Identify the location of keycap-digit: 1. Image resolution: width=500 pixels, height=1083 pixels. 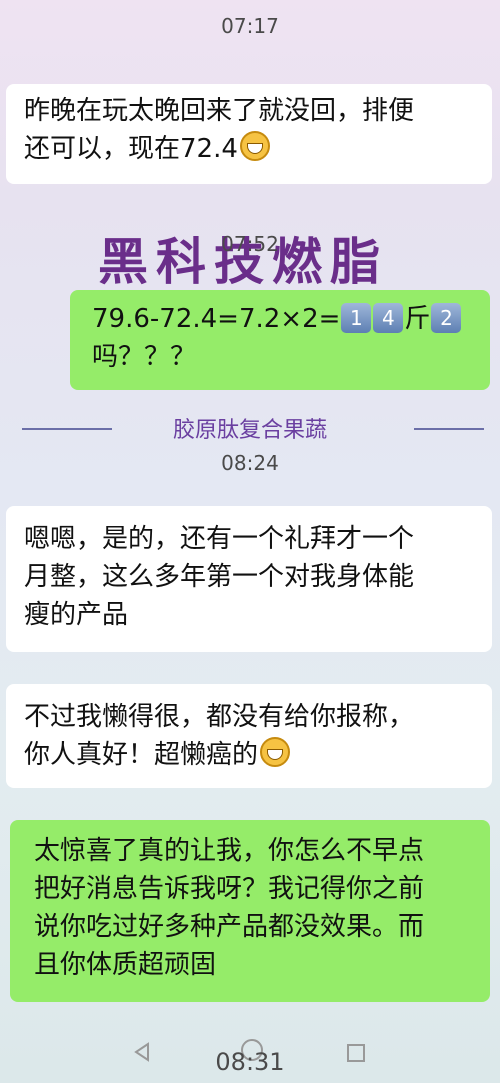
(356, 318).